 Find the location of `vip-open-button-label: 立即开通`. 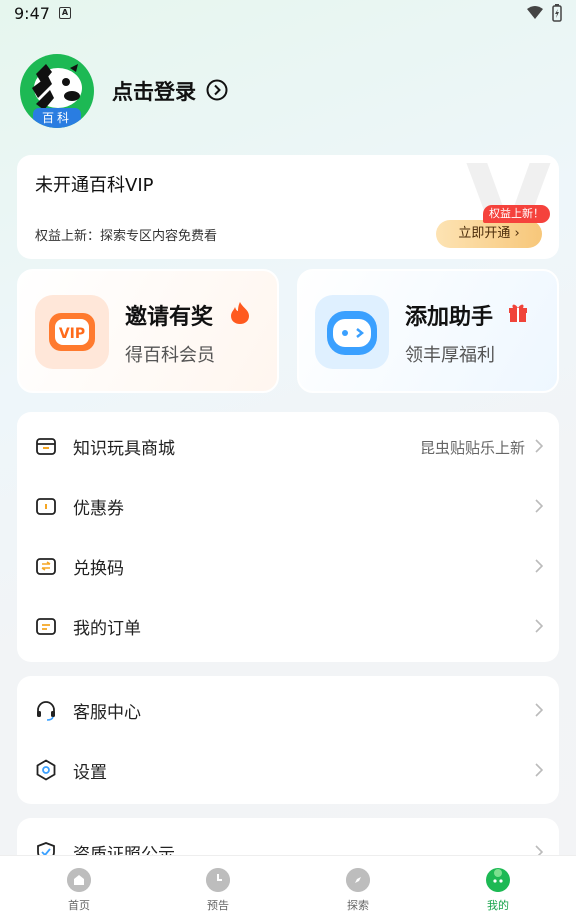

vip-open-button-label: 立即开通 is located at coordinates (484, 233).